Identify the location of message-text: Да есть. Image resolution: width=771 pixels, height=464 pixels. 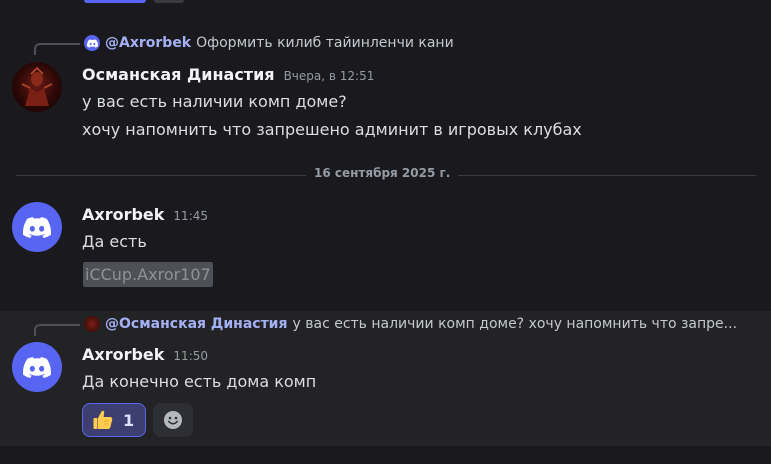
(114, 241).